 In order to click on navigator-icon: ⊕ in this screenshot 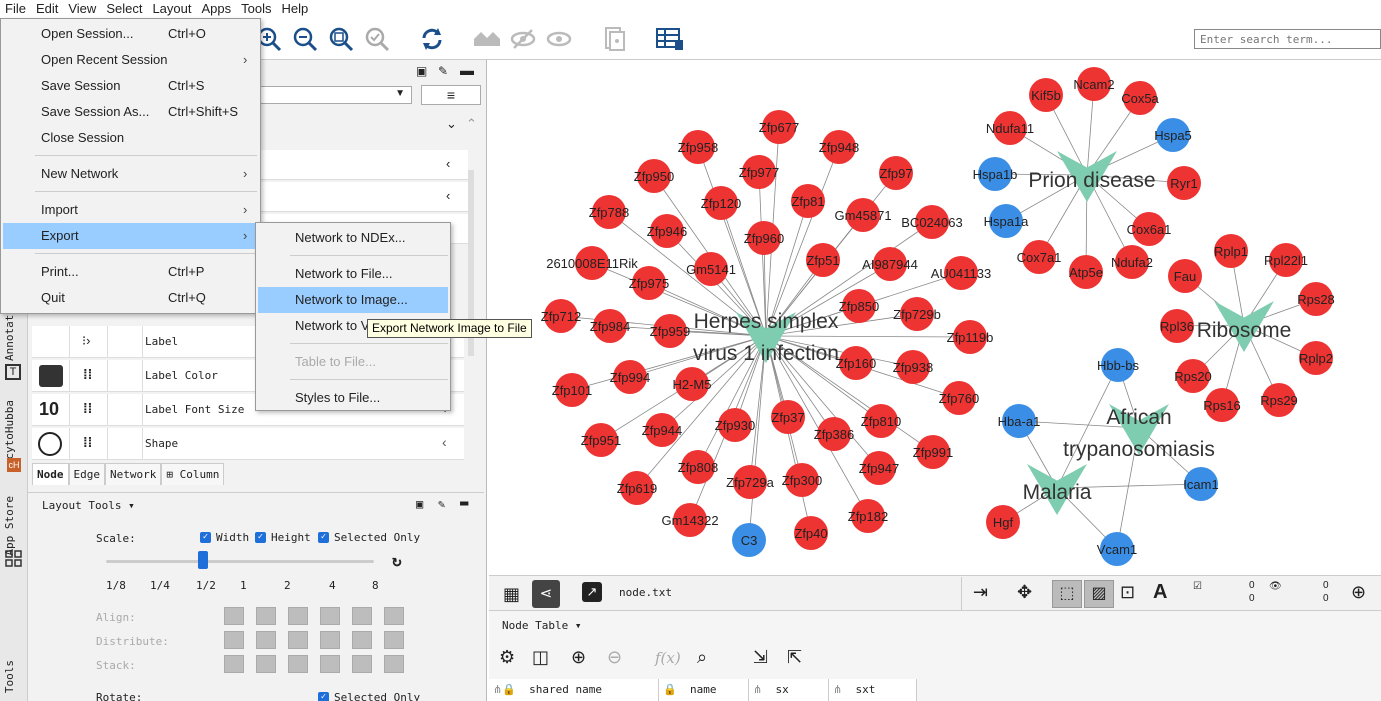, I will do `click(1358, 592)`.